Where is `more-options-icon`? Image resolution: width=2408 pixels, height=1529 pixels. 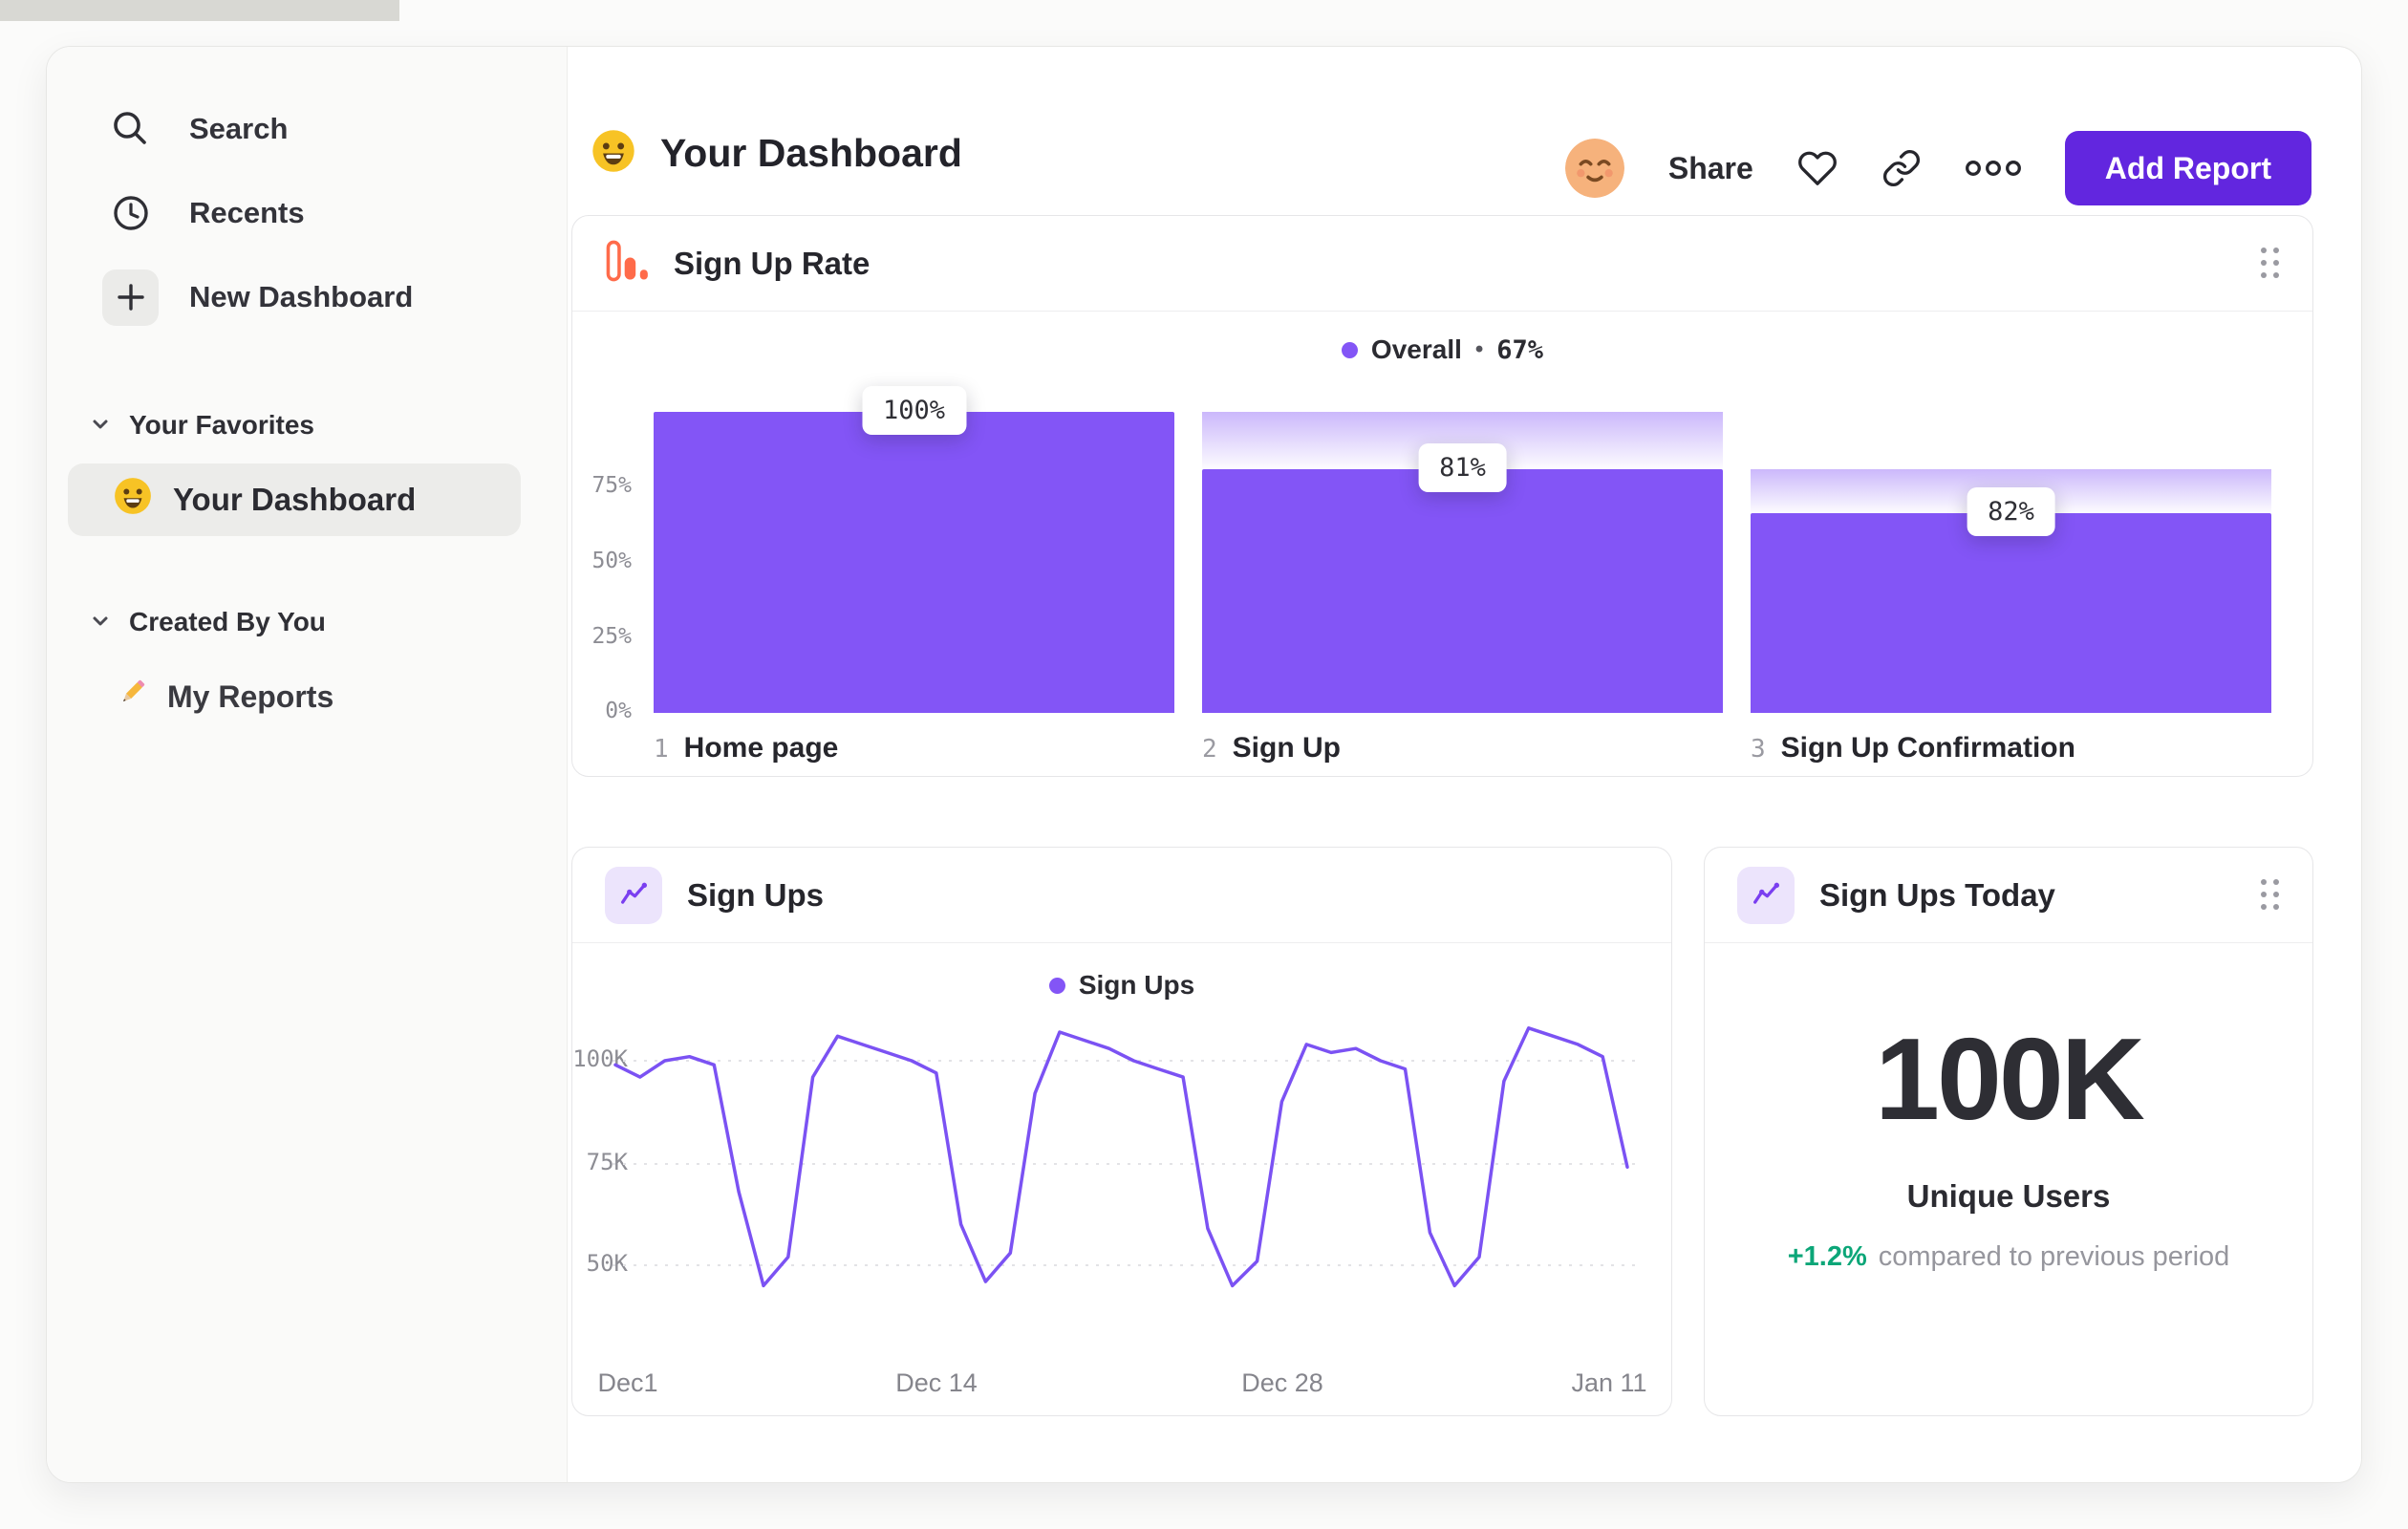 more-options-icon is located at coordinates (1993, 168).